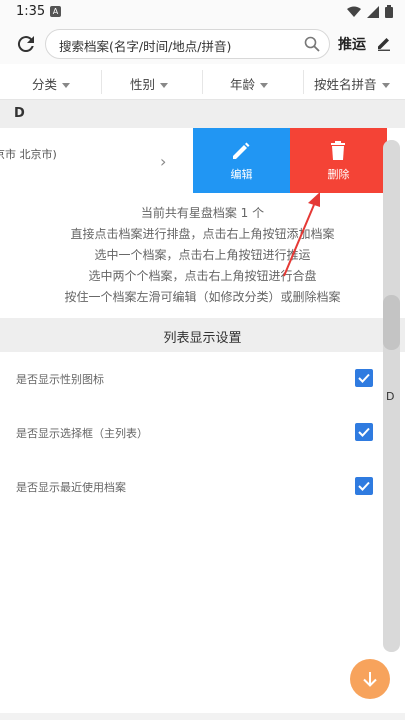 The height and width of the screenshot is (720, 405). I want to click on delete-button: 删除, so click(338, 160).